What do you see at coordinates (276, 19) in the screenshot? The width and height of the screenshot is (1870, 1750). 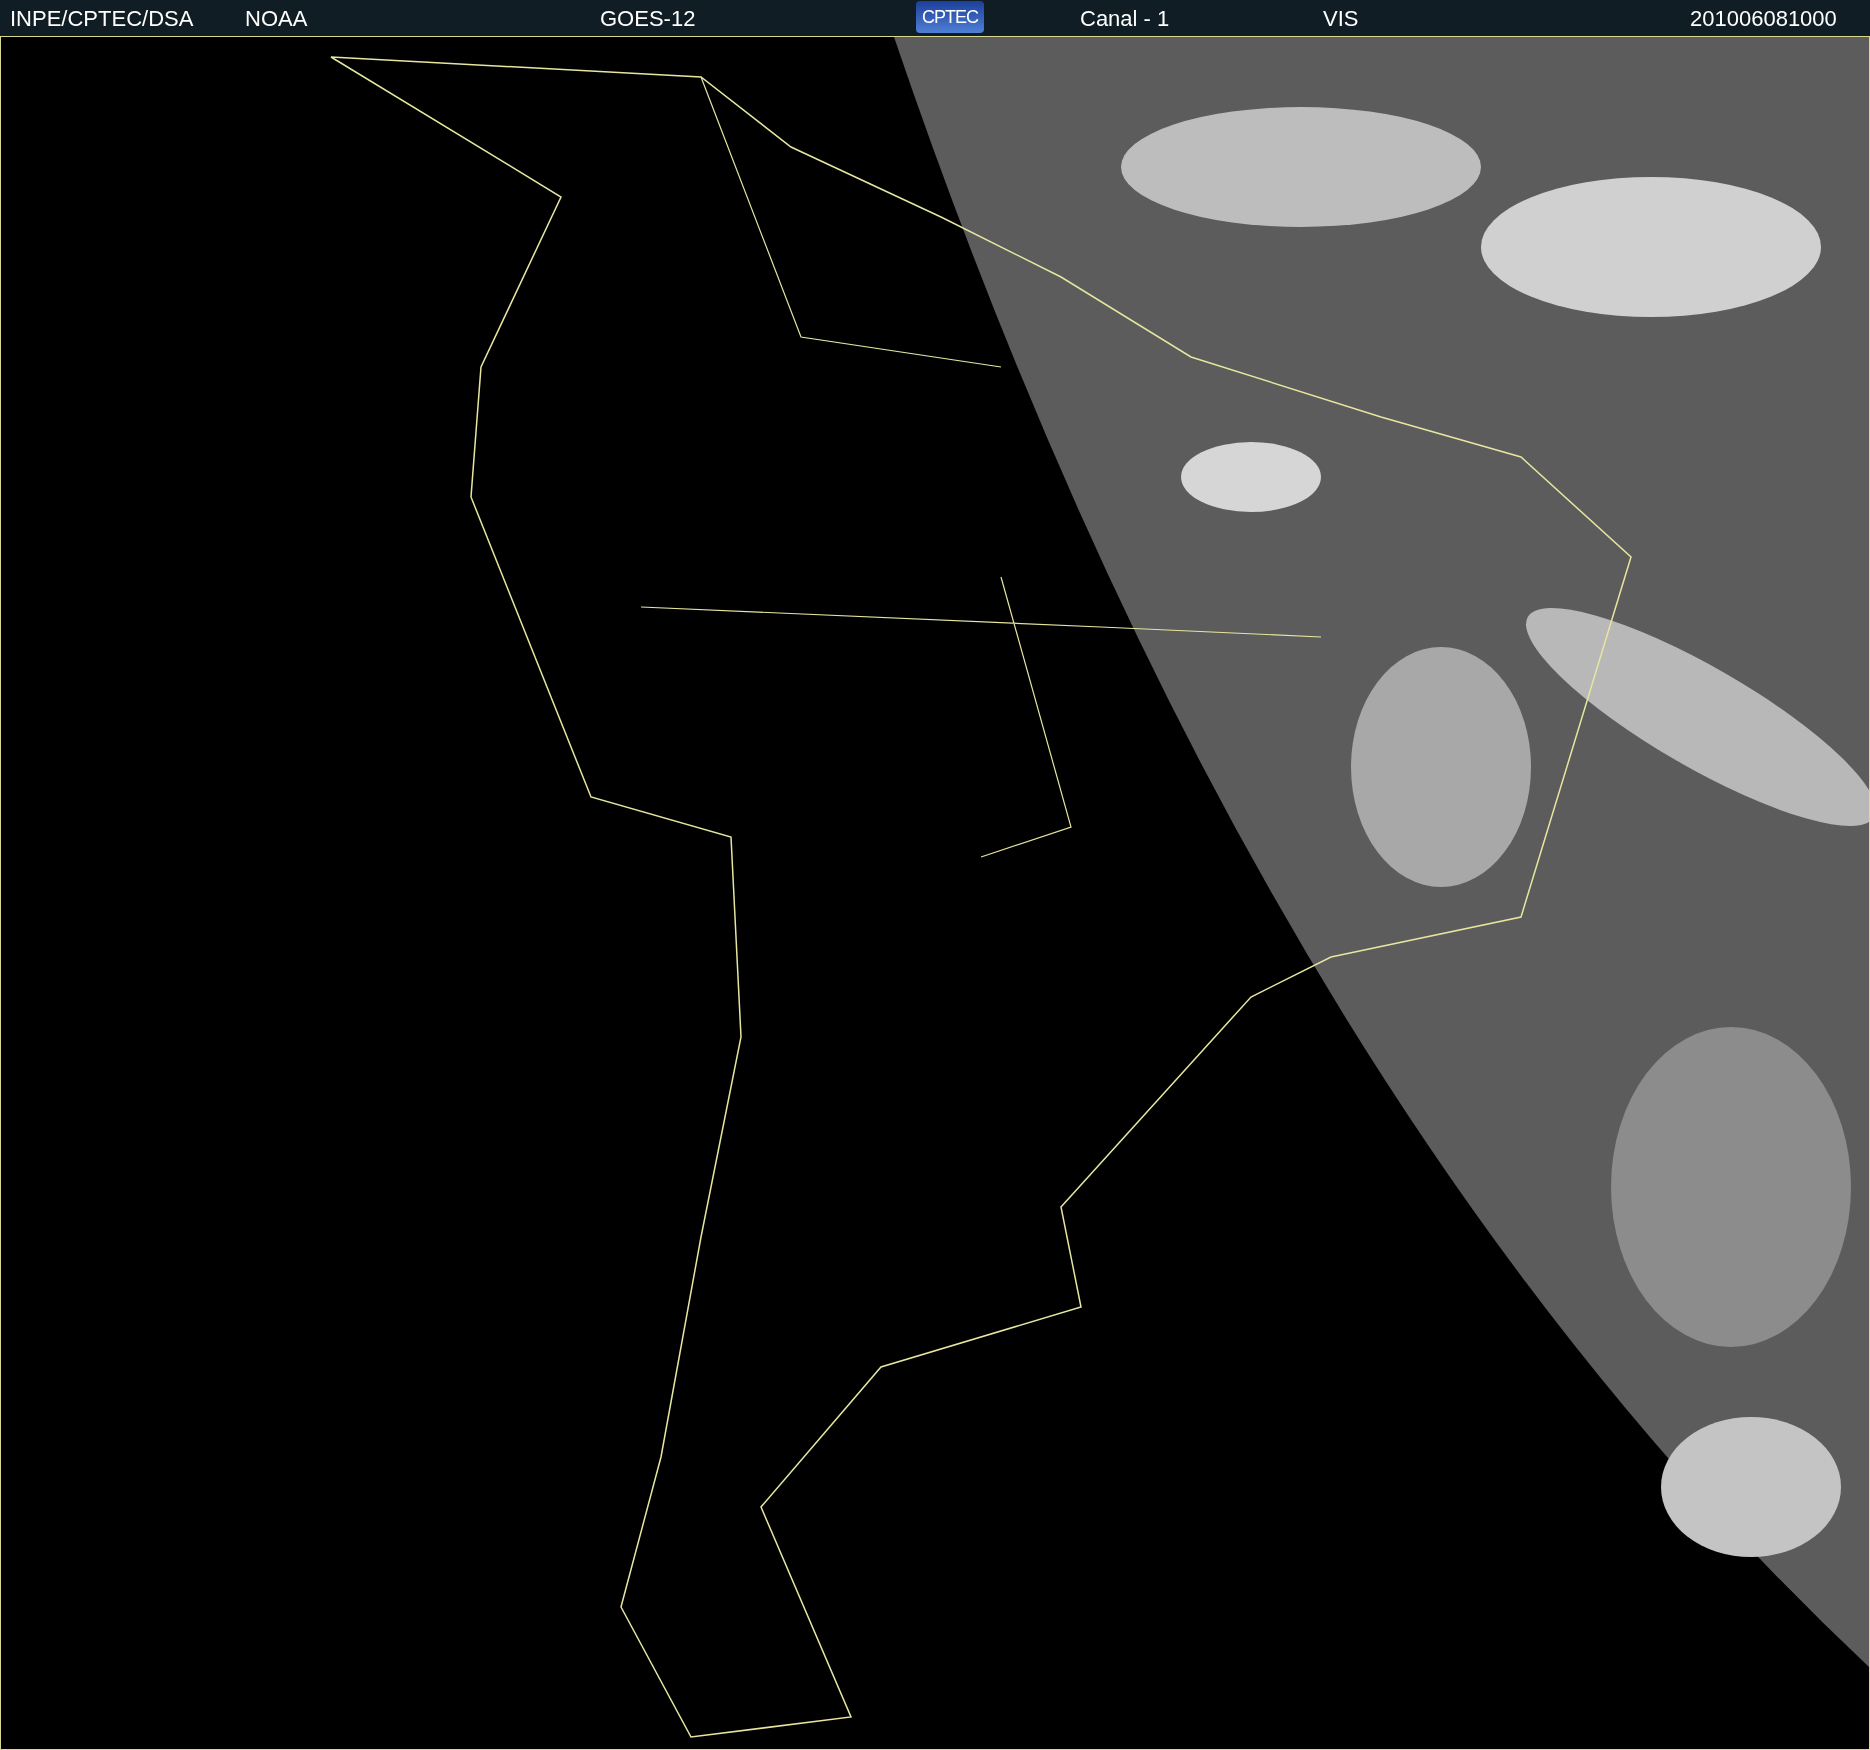 I see `header-label: NOAA` at bounding box center [276, 19].